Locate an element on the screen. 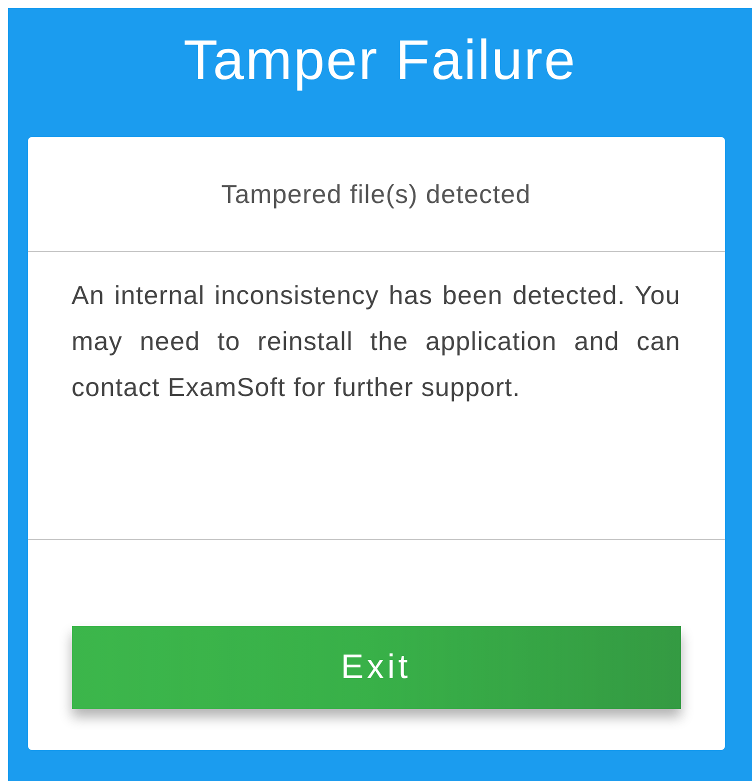  dialog-heading: Tampered file(s) detected is located at coordinates (376, 194).